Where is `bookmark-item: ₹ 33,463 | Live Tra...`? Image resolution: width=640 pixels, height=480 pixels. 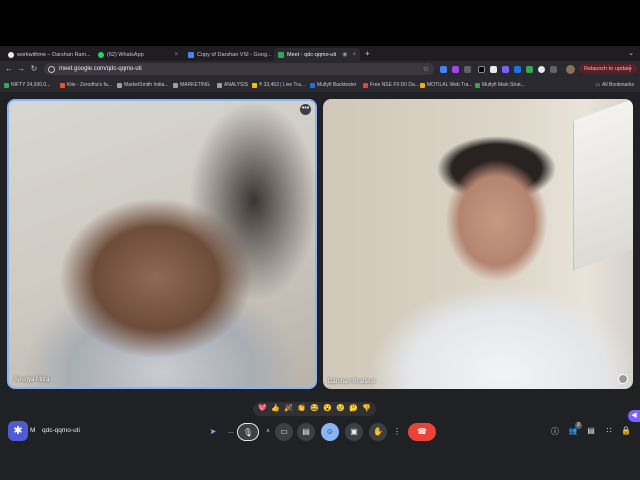 bookmark-item: ₹ 33,463 | Live Tra... is located at coordinates (278, 85).